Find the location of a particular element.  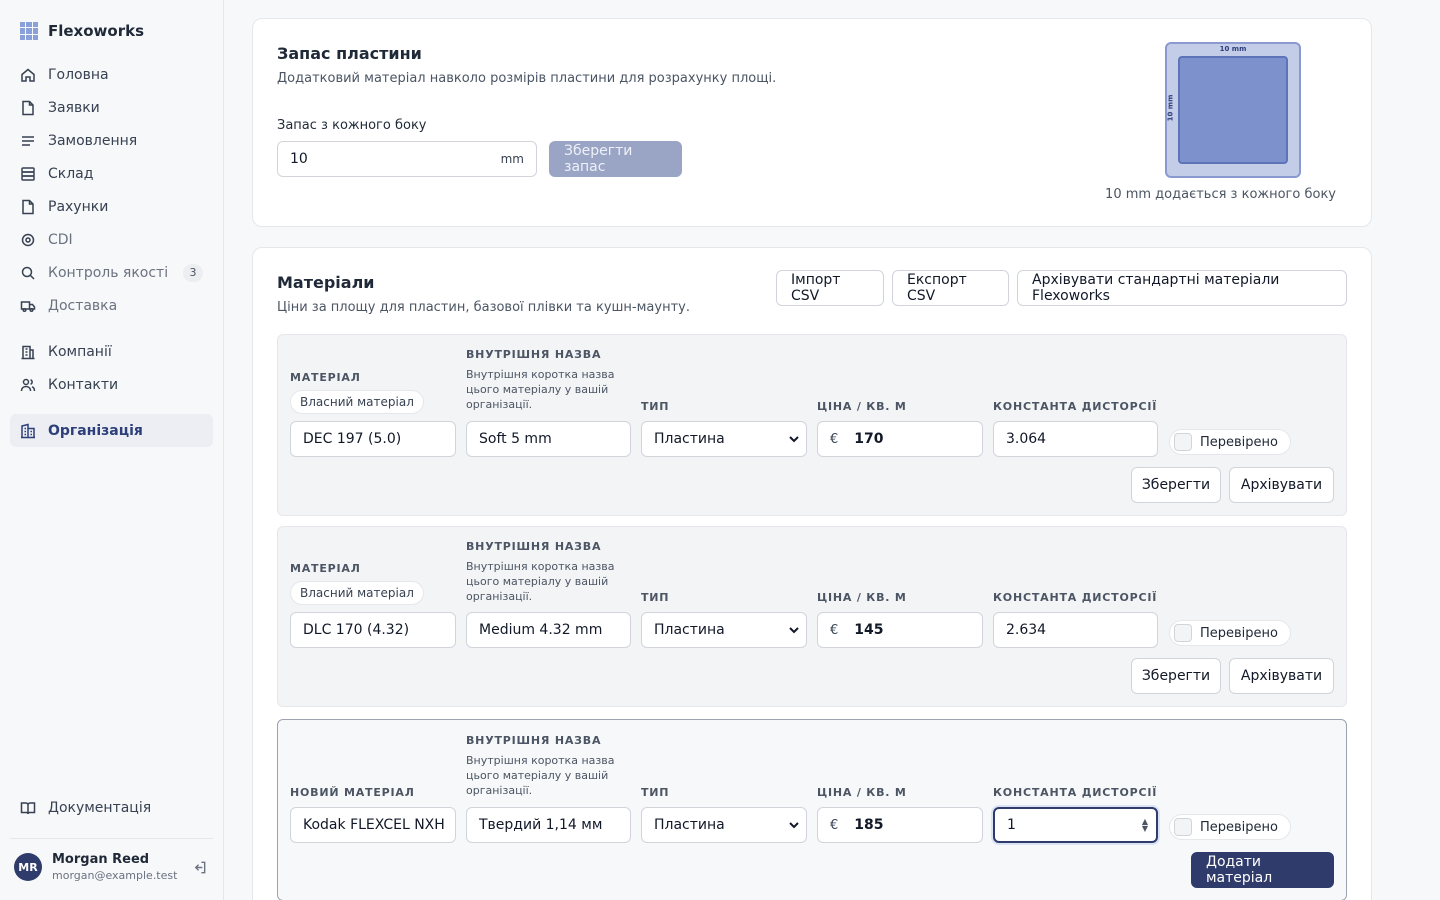

new-internal-name-input: Твердий 1,14 мм is located at coordinates (548, 825).